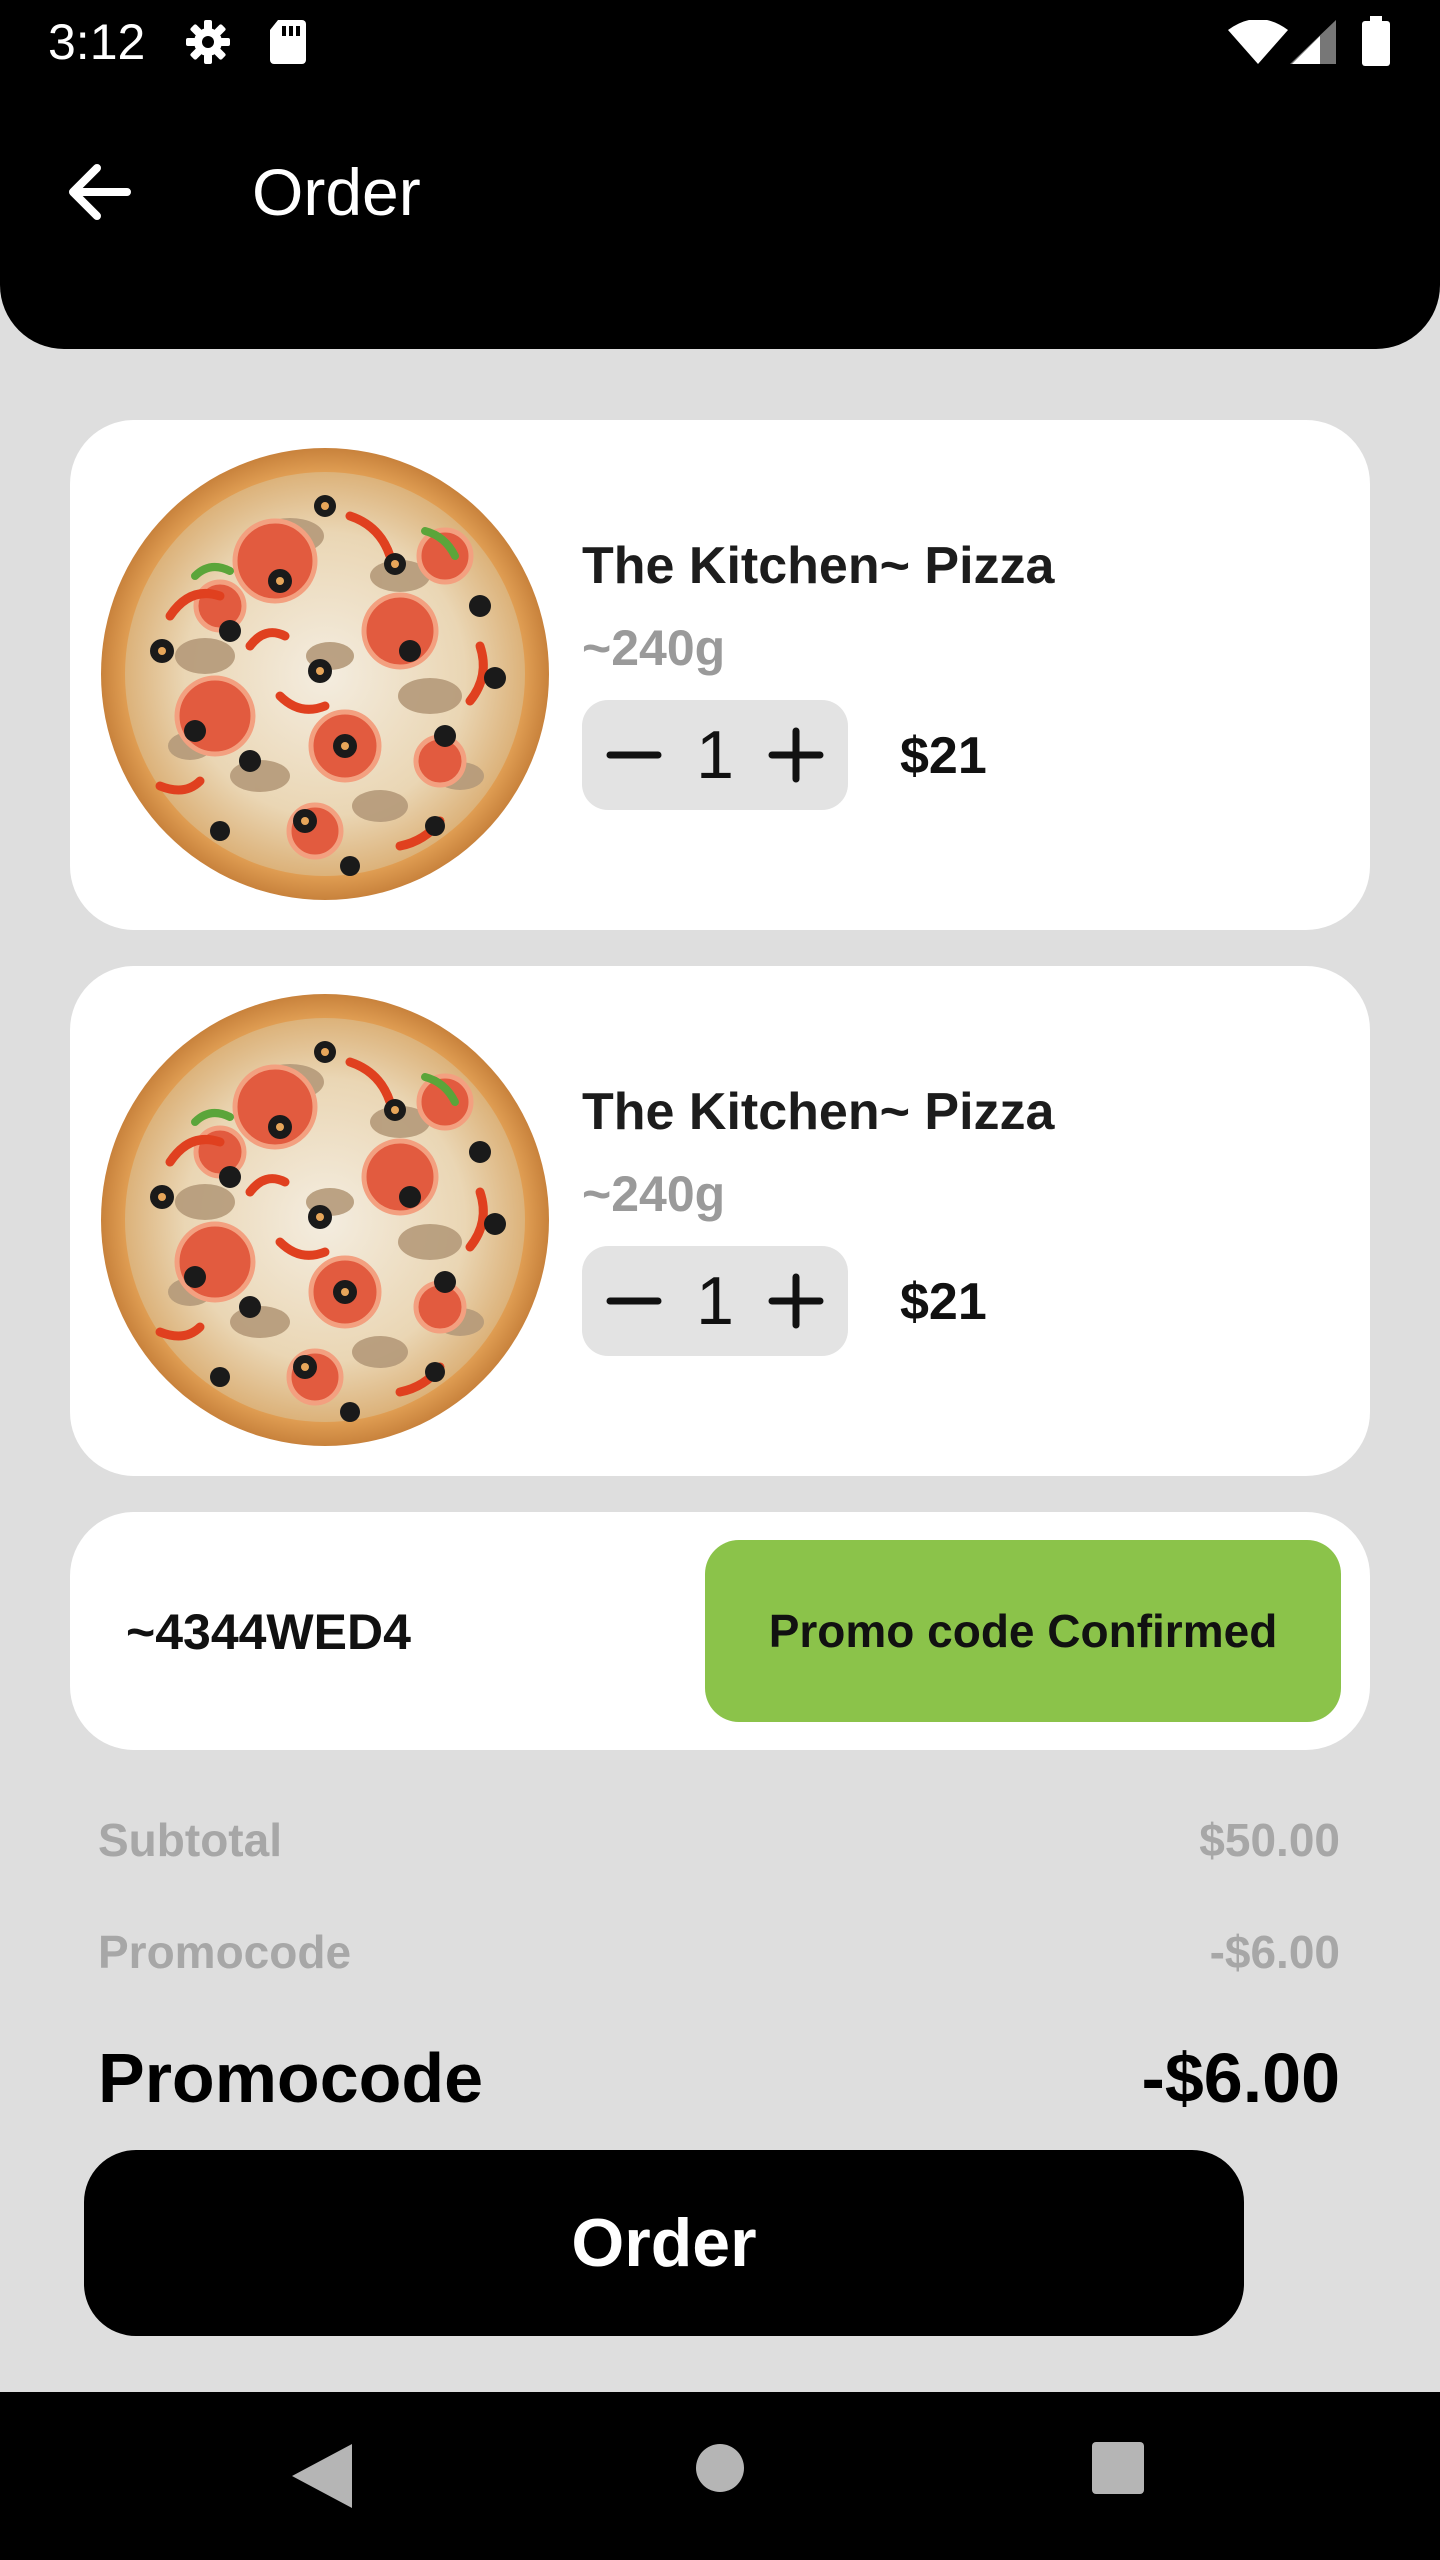 The height and width of the screenshot is (2560, 1440). Describe the element at coordinates (1274, 1952) in the screenshot. I see `promocode-value: -$6.00` at that location.